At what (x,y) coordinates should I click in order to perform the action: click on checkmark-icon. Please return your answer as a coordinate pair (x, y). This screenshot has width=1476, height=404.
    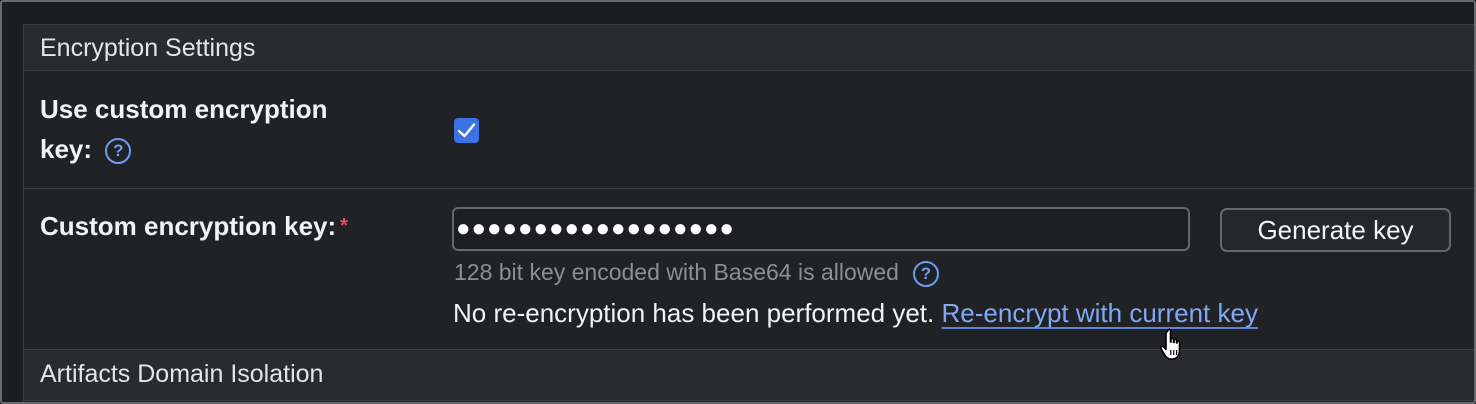
    Looking at the image, I should click on (466, 130).